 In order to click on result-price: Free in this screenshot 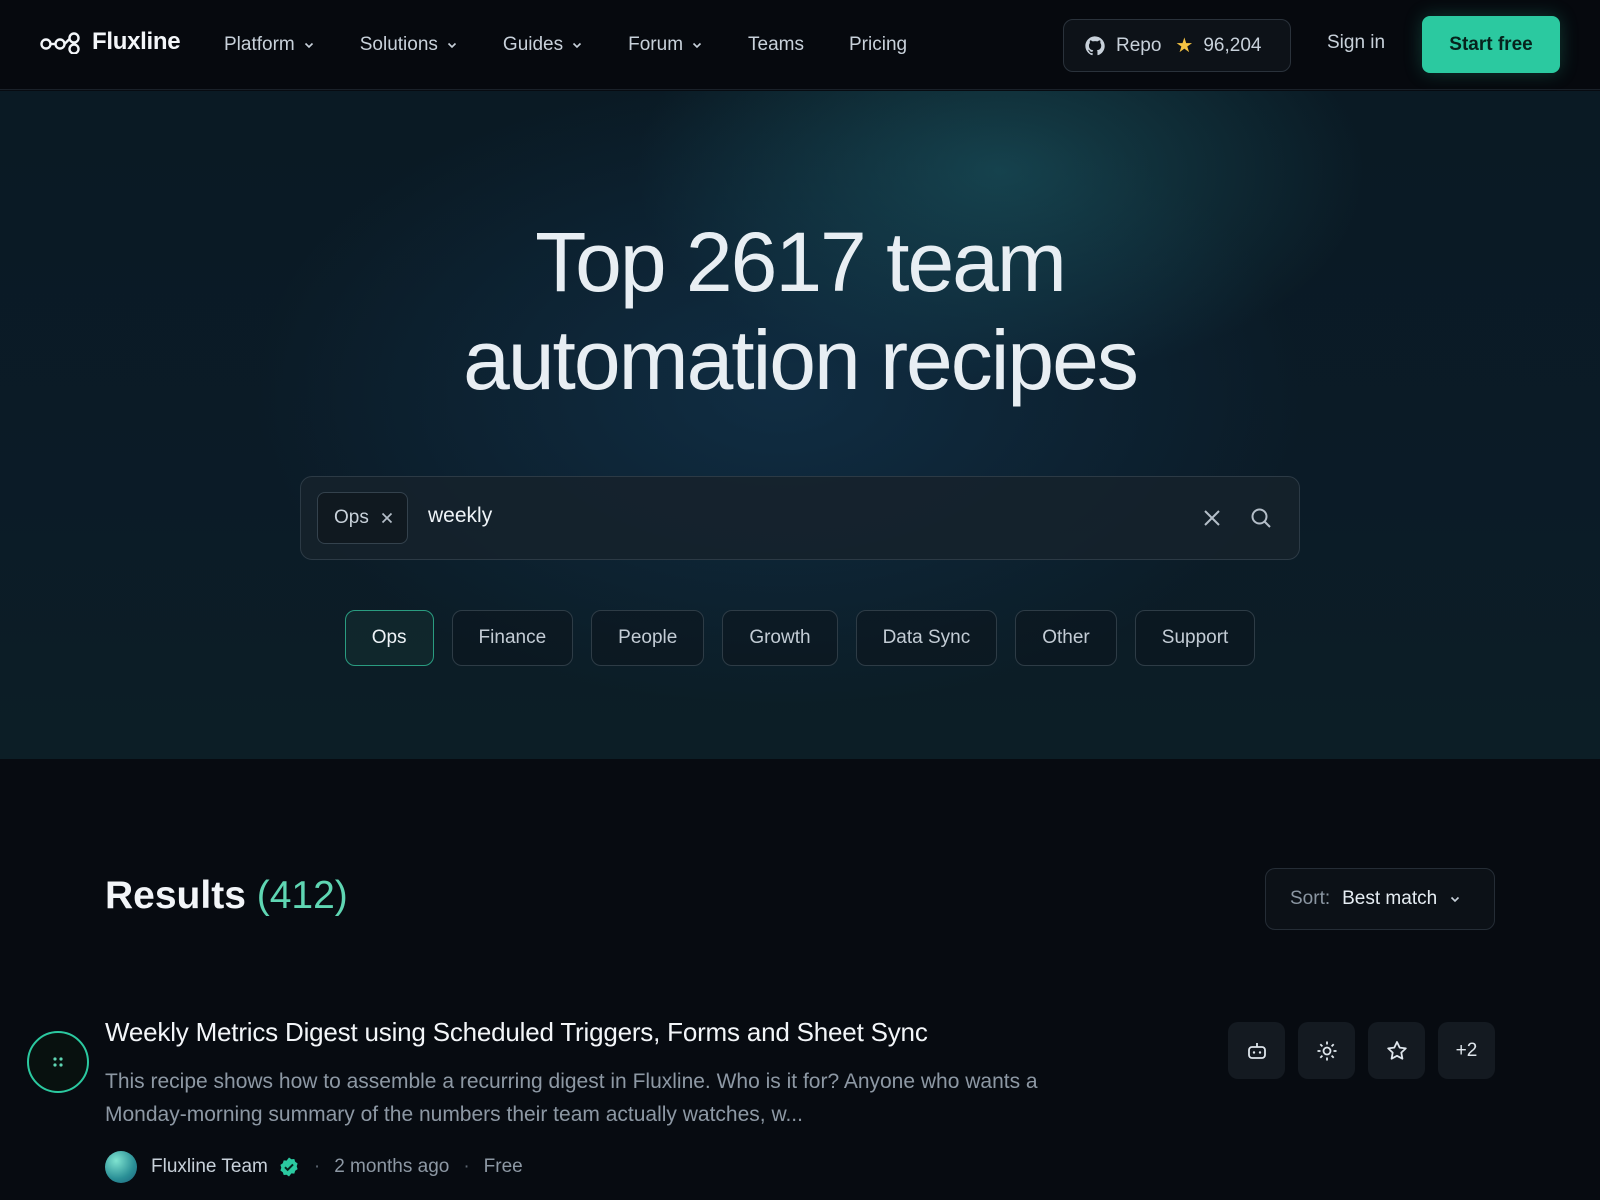, I will do `click(503, 1166)`.